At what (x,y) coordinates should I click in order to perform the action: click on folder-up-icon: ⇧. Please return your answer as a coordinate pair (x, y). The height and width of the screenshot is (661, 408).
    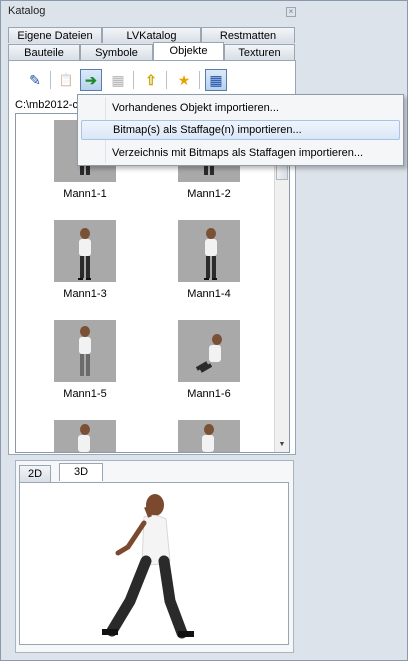
    Looking at the image, I should click on (151, 80).